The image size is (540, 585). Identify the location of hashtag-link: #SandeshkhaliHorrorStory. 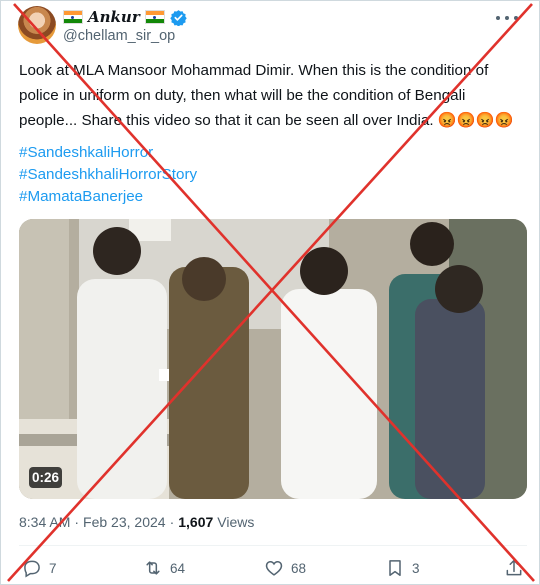
(108, 175).